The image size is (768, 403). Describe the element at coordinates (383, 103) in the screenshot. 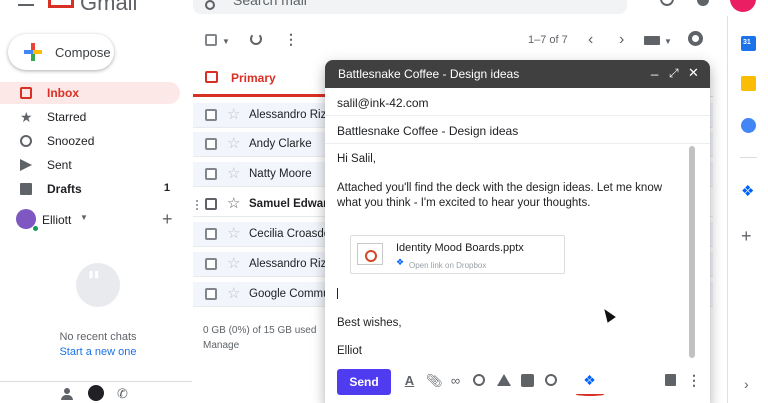

I see `to-recipient: salil@ink-42.com` at that location.